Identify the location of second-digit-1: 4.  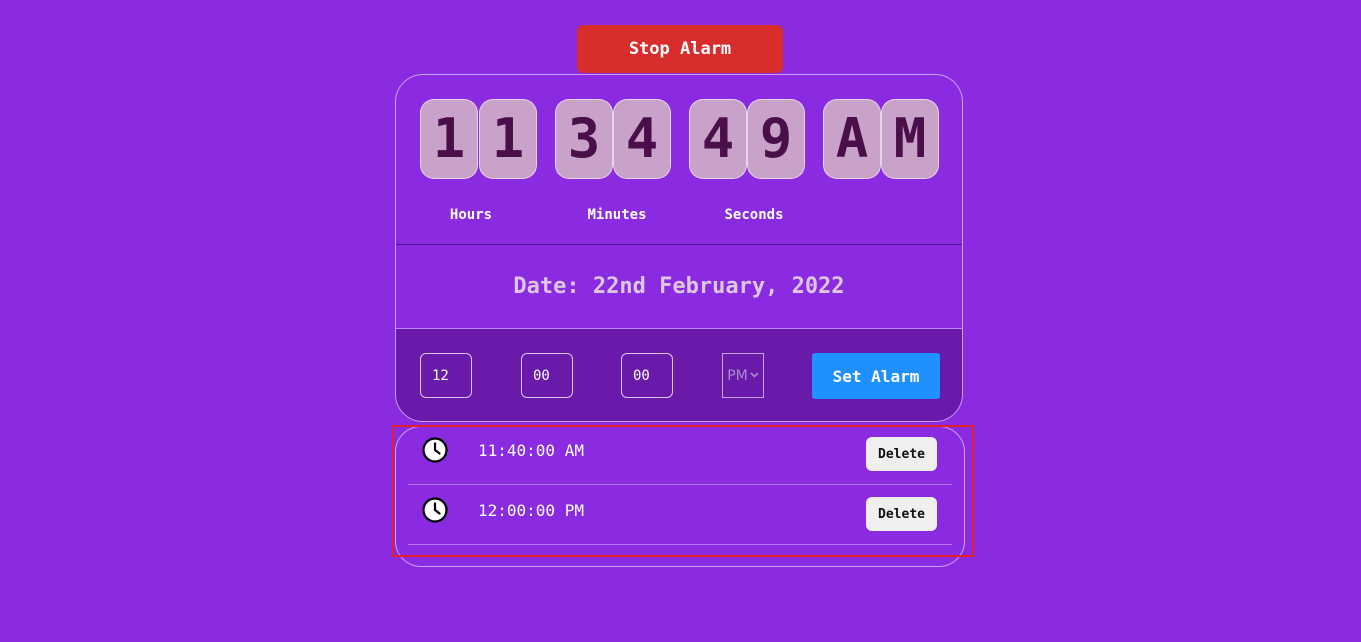
(718, 139).